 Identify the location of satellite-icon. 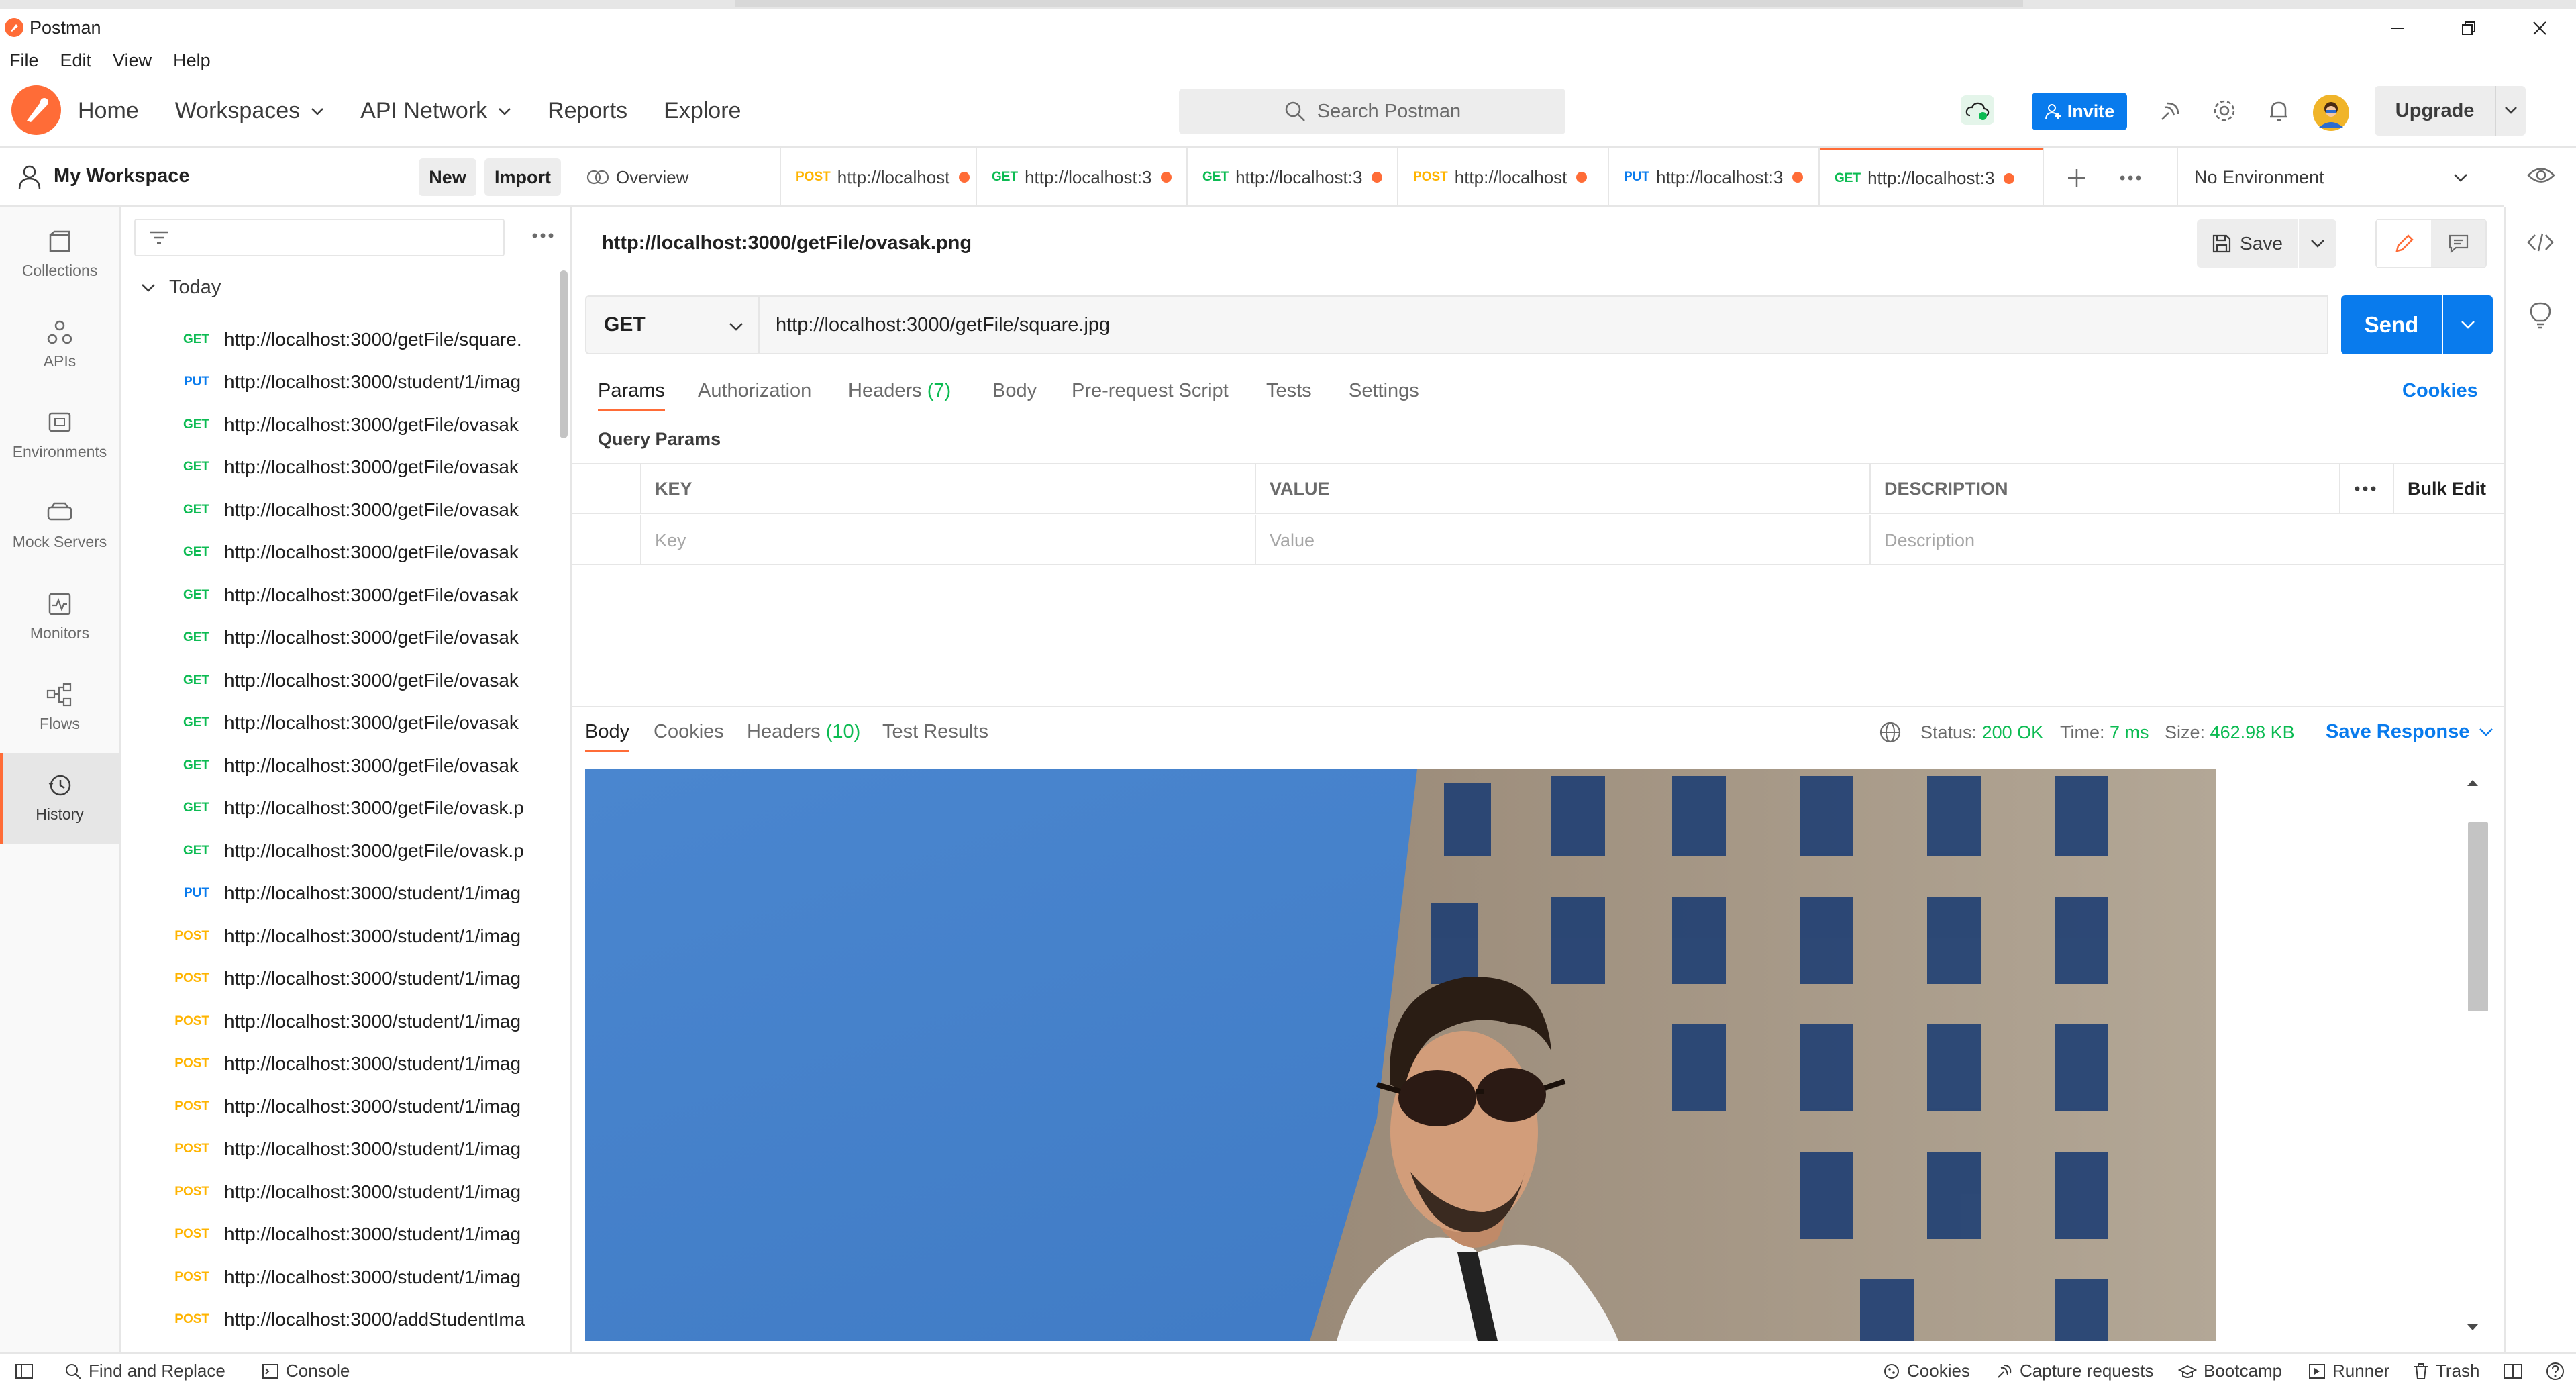
(2170, 111).